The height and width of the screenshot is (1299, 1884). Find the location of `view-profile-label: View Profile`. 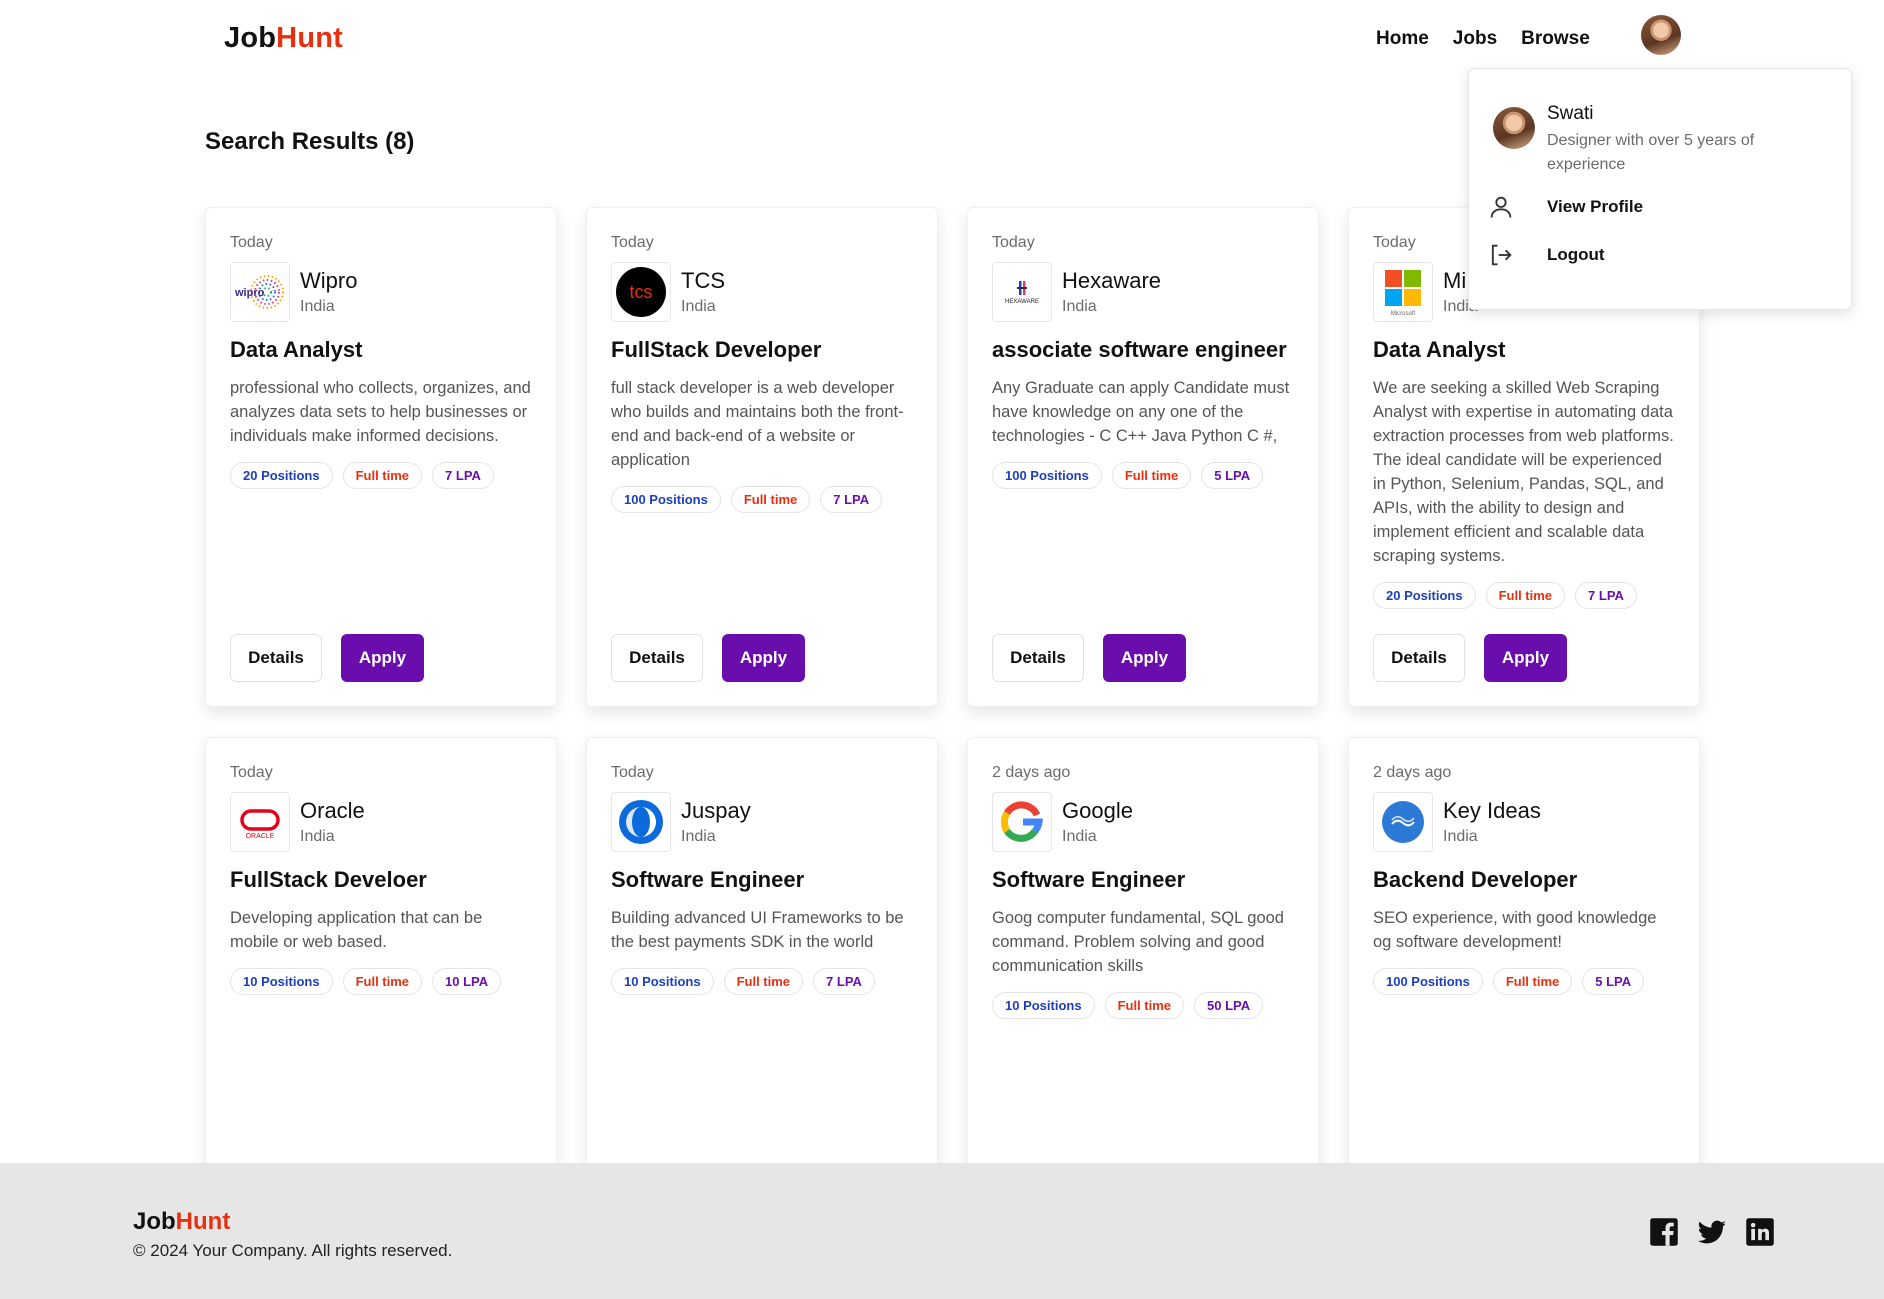

view-profile-label: View Profile is located at coordinates (1595, 206).